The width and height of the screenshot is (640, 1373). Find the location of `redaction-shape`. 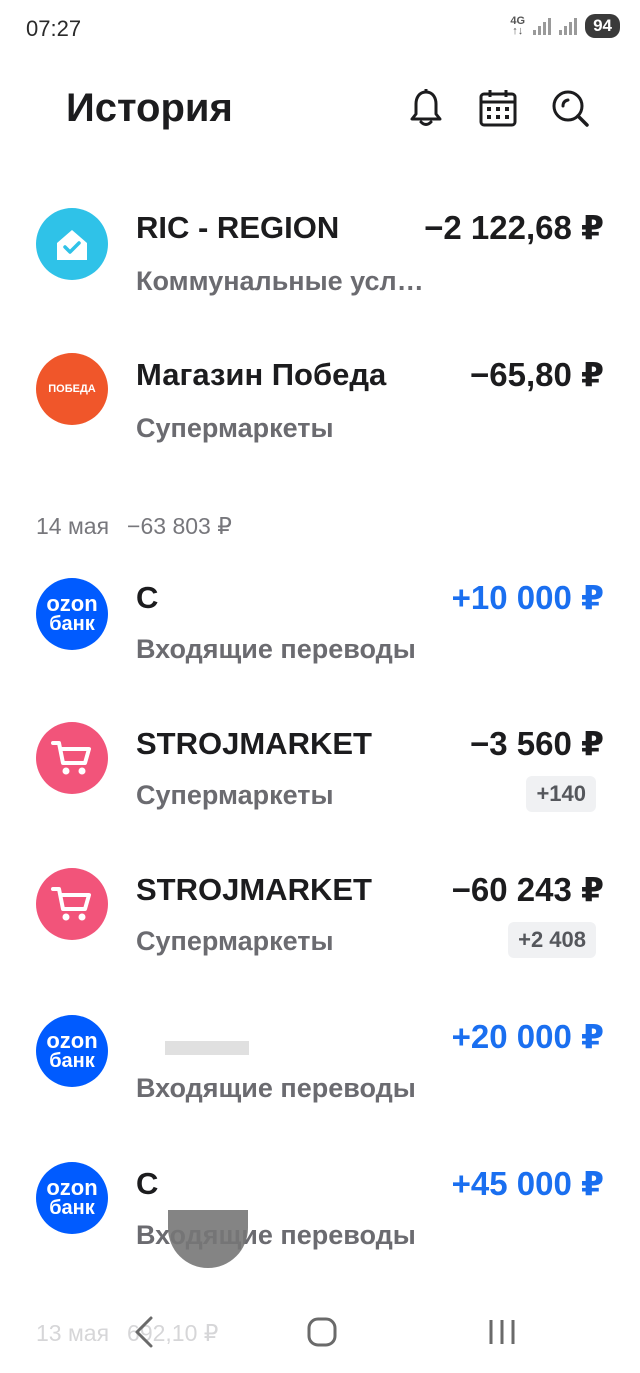

redaction-shape is located at coordinates (208, 1239).